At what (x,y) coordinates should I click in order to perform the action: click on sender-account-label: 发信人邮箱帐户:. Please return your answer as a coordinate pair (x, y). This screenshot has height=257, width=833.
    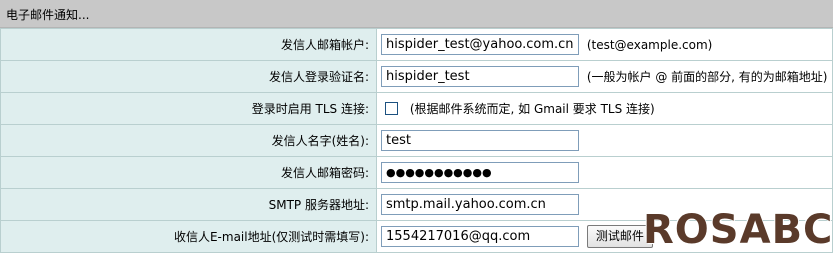
    Looking at the image, I should click on (188, 44).